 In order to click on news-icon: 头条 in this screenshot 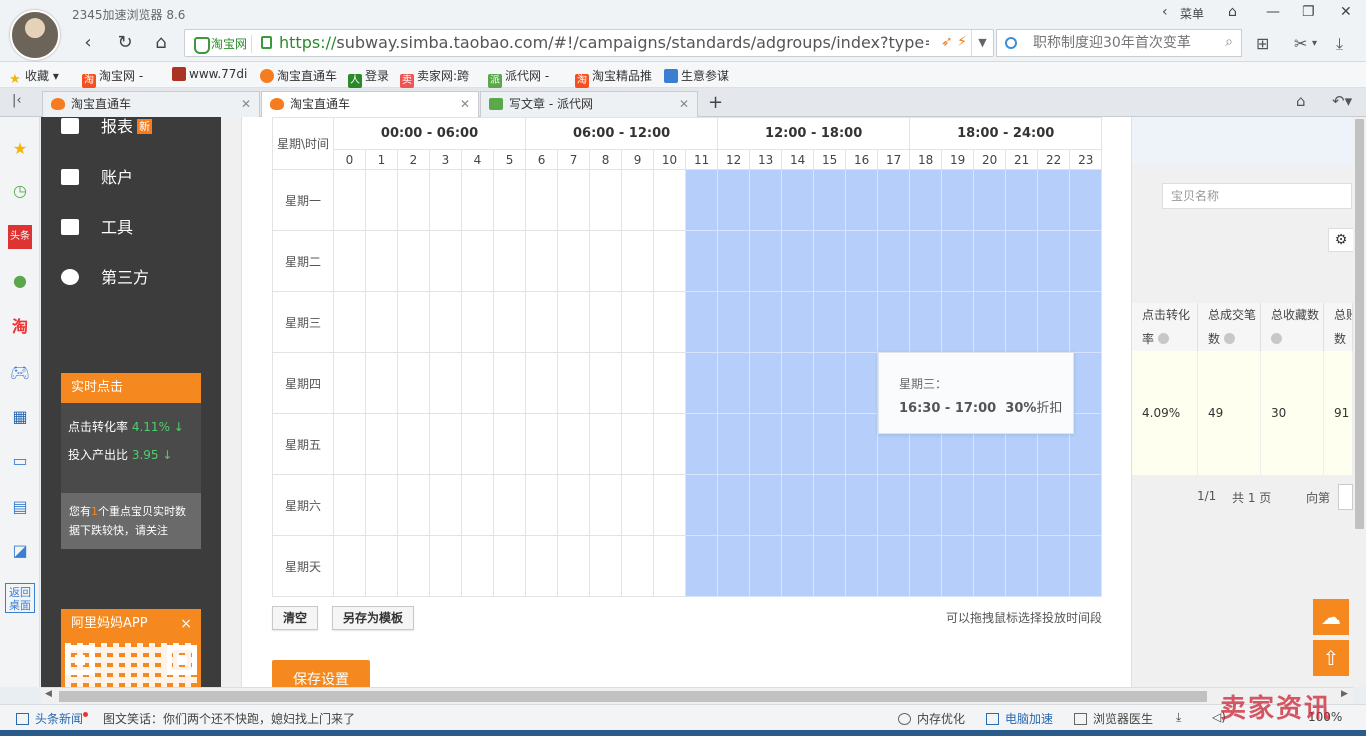, I will do `click(20, 237)`.